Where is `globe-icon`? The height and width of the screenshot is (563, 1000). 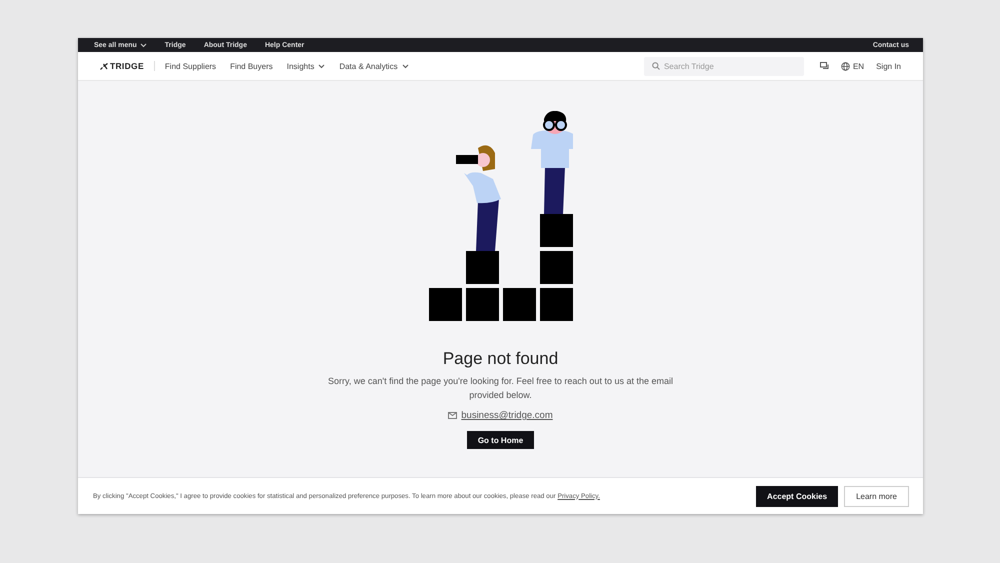
globe-icon is located at coordinates (845, 66).